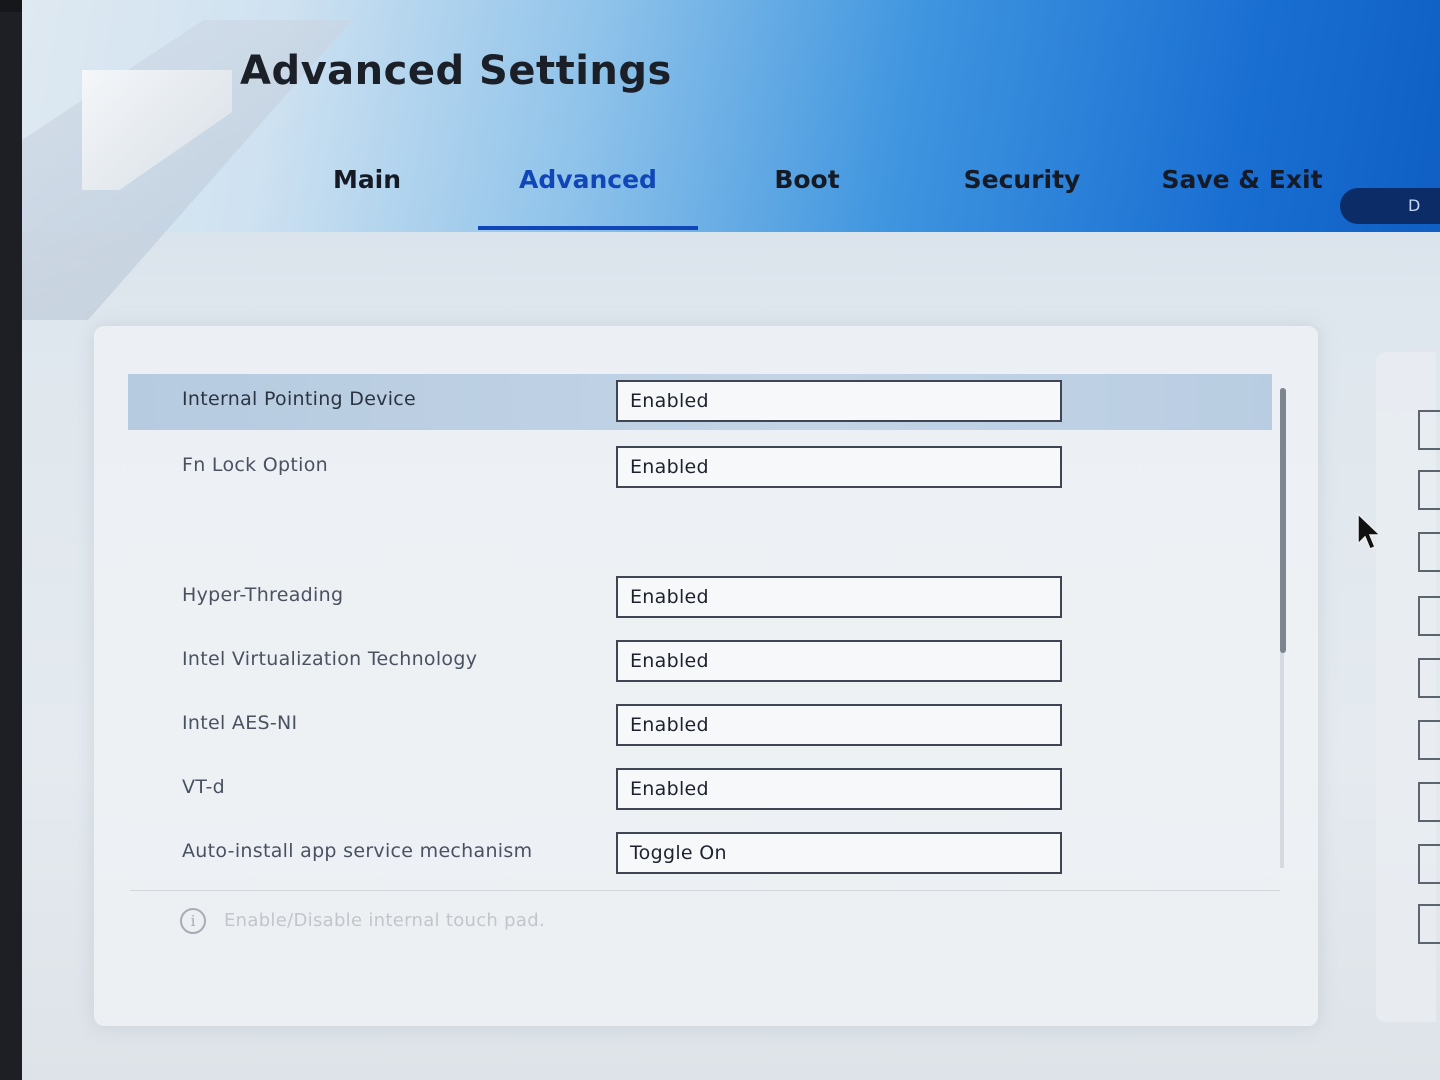 The width and height of the screenshot is (1440, 1080). What do you see at coordinates (705, 890) in the screenshot?
I see `divider` at bounding box center [705, 890].